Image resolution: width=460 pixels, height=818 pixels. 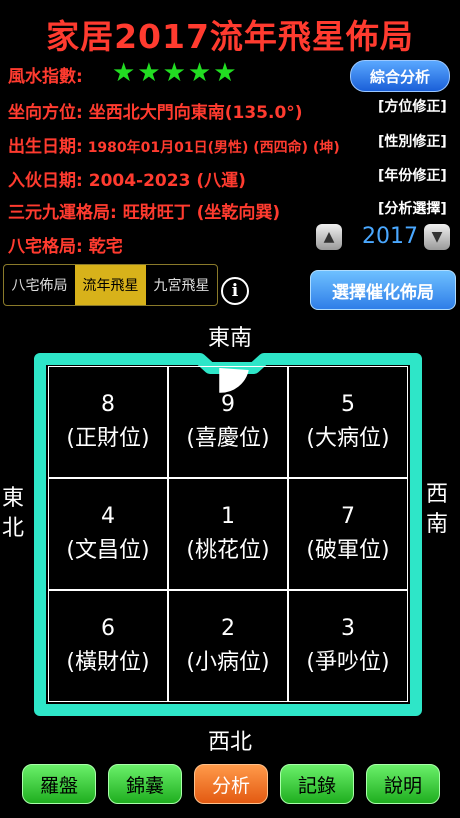 I want to click on cell-number: 9, so click(x=228, y=404).